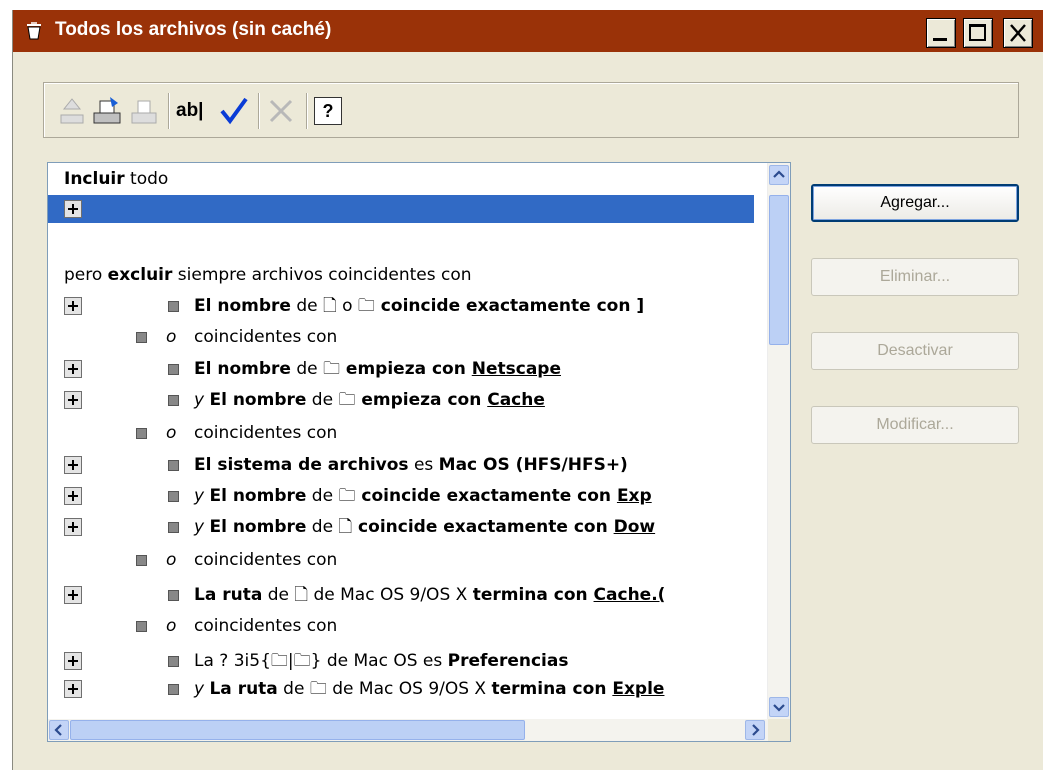 This screenshot has height=770, width=1043. What do you see at coordinates (941, 33) in the screenshot?
I see `minimize-button` at bounding box center [941, 33].